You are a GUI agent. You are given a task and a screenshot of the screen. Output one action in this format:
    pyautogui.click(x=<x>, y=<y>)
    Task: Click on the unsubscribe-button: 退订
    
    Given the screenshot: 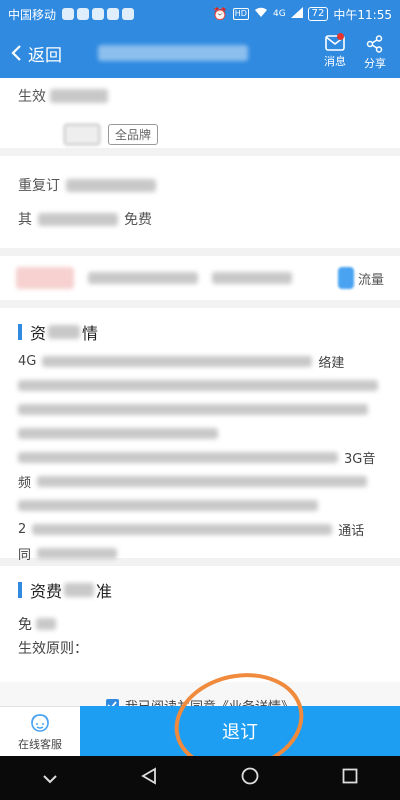 What is the action you would take?
    pyautogui.click(x=240, y=722)
    